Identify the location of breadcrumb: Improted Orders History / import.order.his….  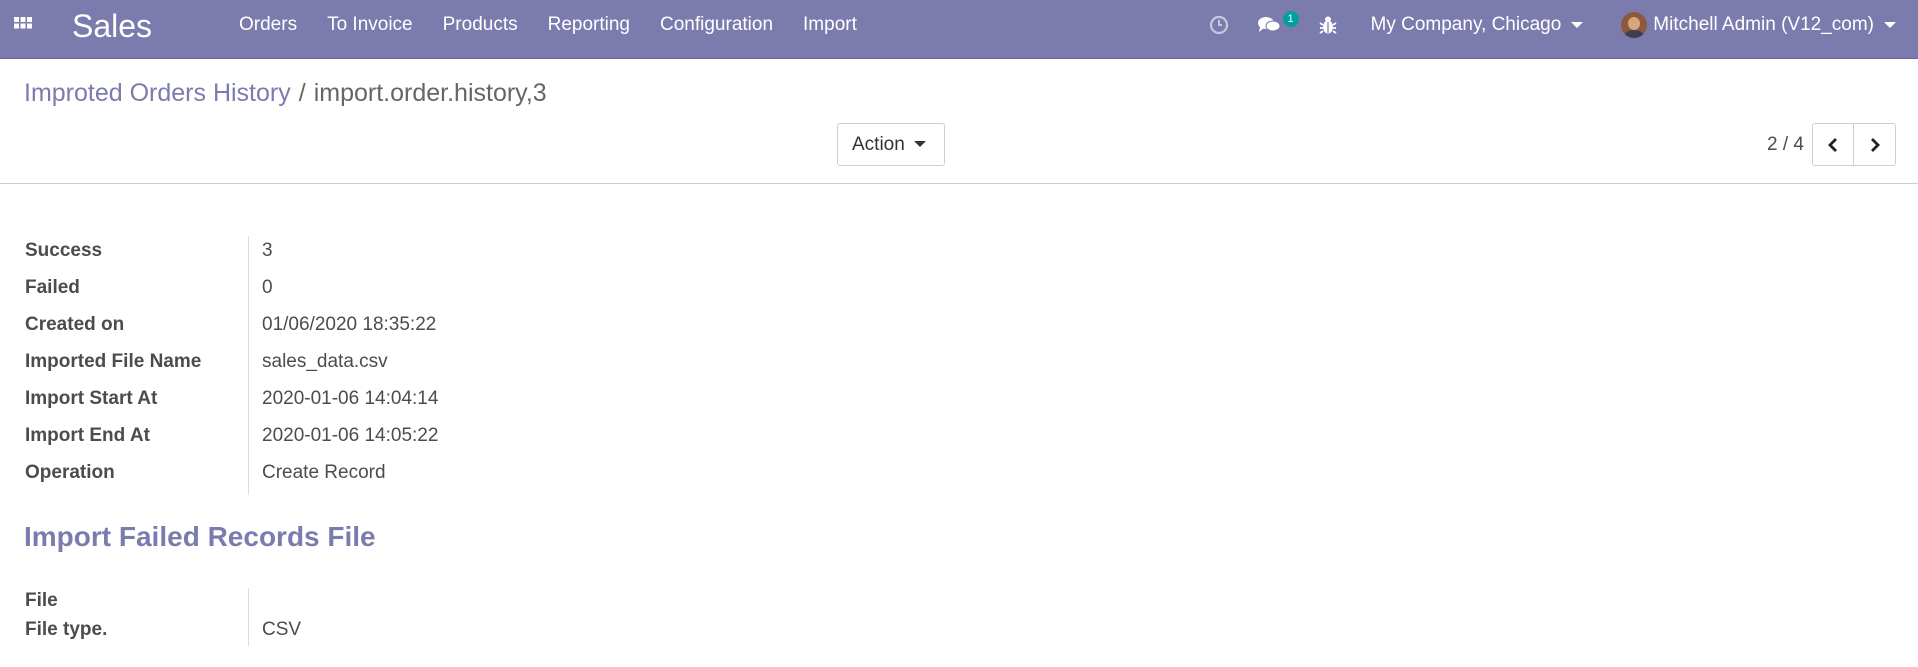
(285, 93).